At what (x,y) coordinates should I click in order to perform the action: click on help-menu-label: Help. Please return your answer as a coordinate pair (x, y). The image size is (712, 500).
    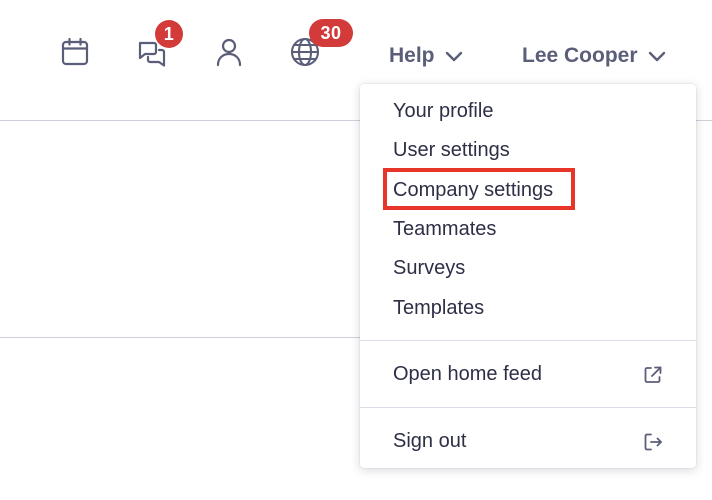
    Looking at the image, I should click on (412, 55).